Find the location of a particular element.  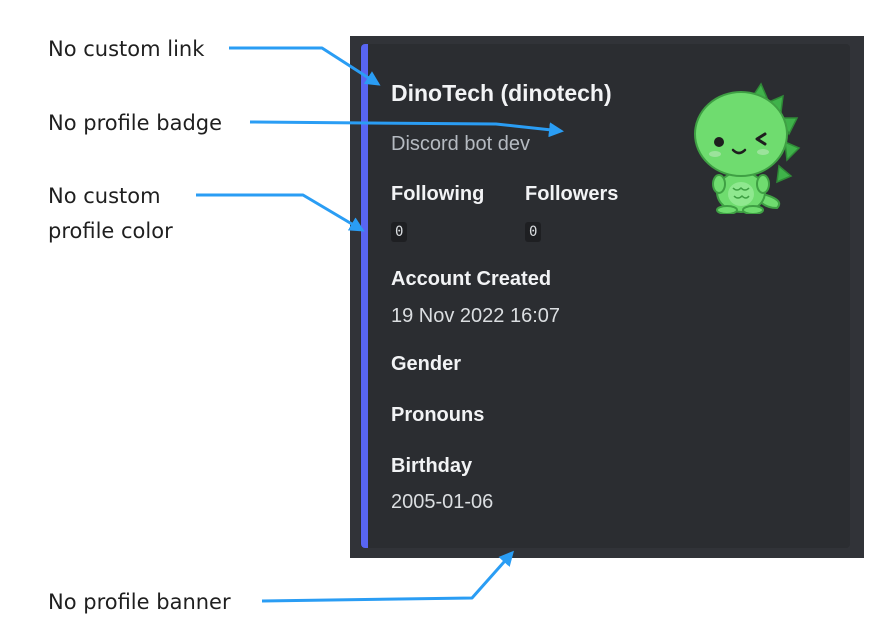

arrow-no-custom-profile-color is located at coordinates (280, 212).